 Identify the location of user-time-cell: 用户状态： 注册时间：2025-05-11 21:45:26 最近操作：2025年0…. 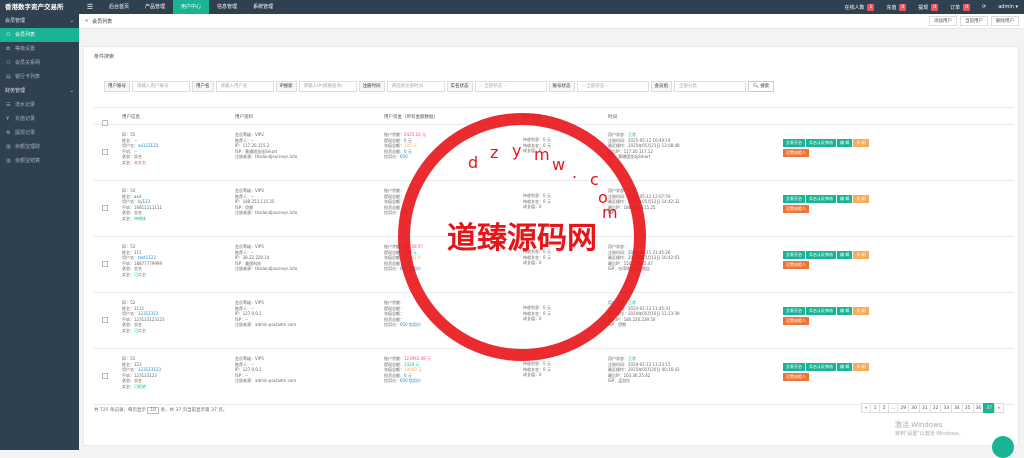
(644, 258).